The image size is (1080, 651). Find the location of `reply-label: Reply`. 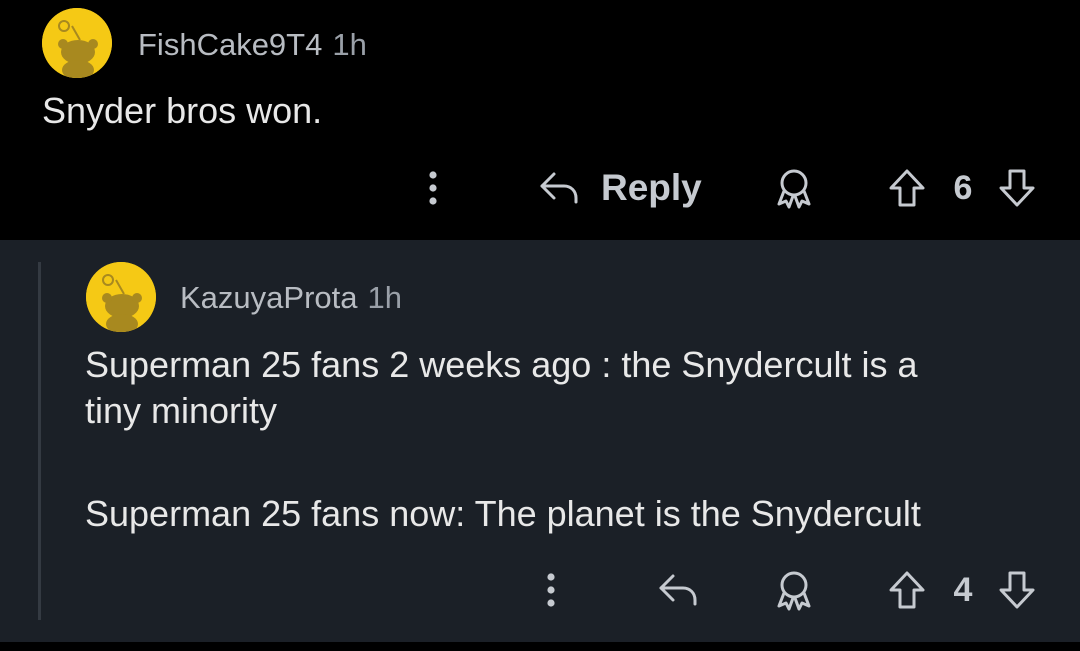

reply-label: Reply is located at coordinates (651, 188).